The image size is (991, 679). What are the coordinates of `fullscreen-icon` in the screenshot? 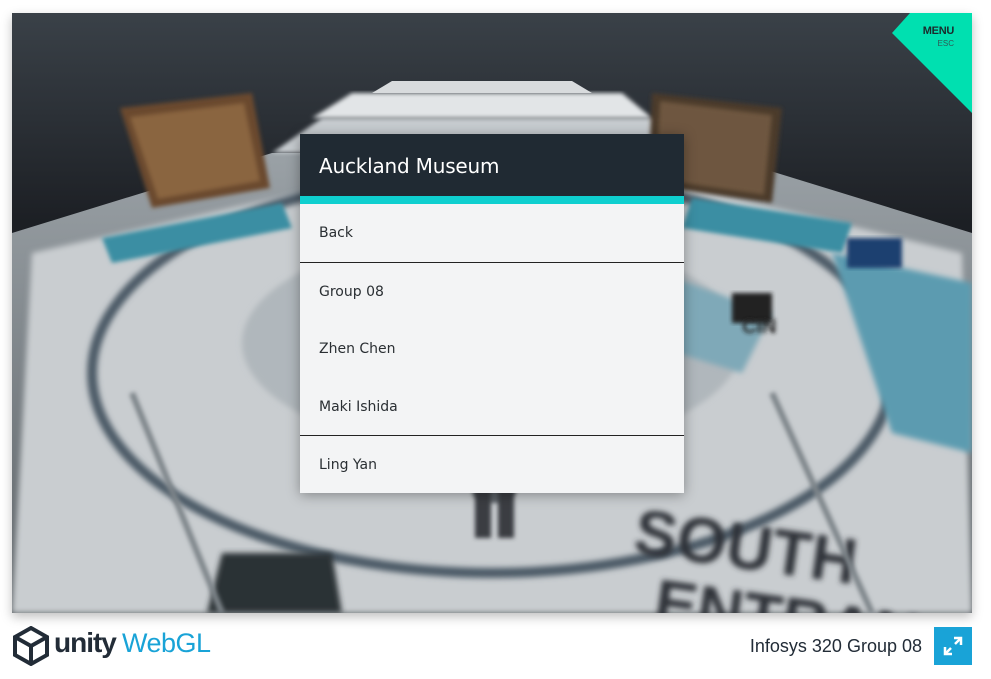 It's located at (953, 646).